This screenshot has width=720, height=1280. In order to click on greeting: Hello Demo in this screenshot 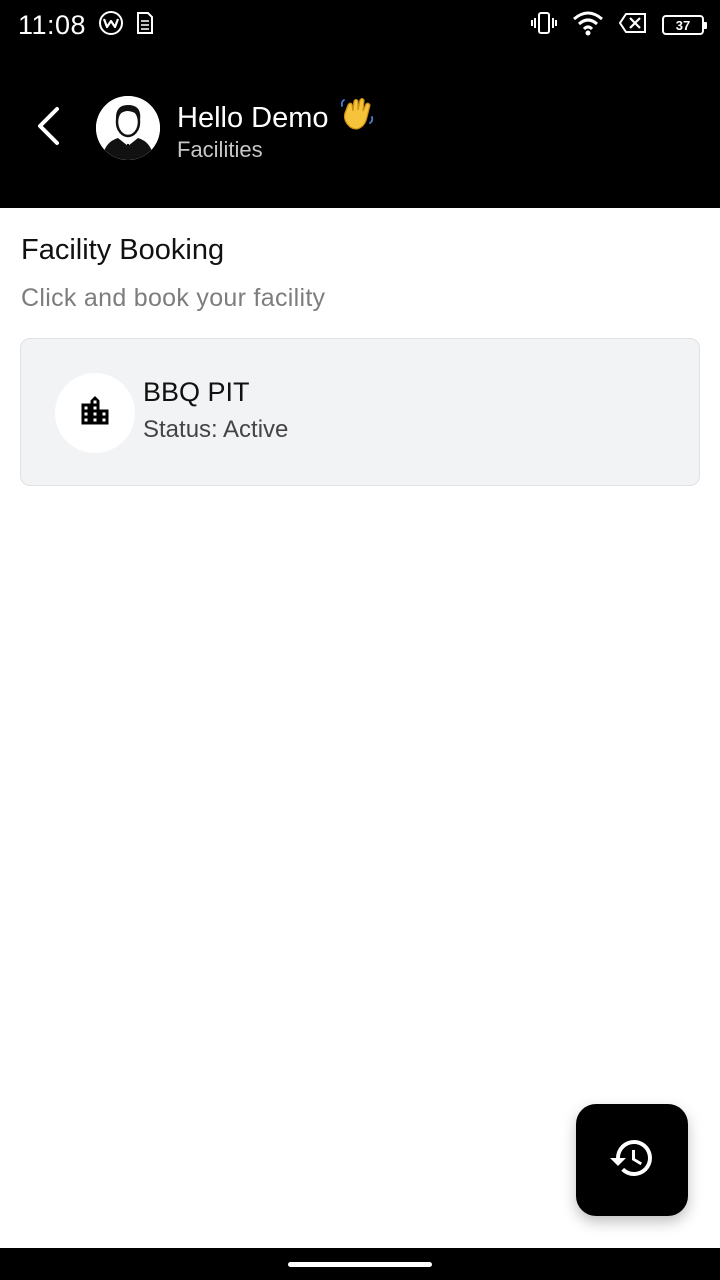, I will do `click(276, 118)`.